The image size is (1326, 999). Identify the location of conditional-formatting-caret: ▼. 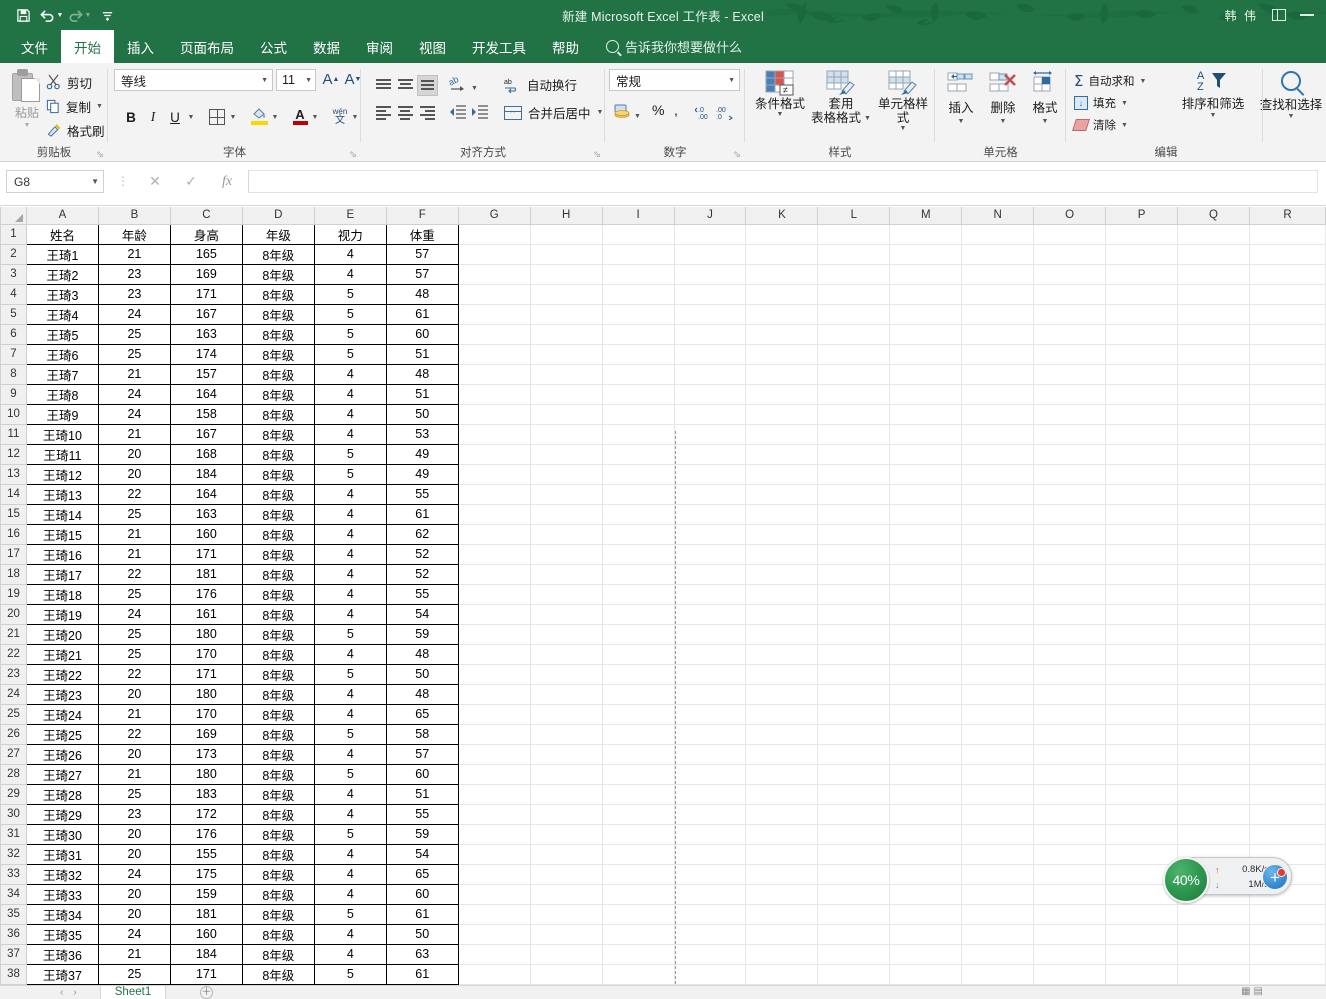
(780, 114).